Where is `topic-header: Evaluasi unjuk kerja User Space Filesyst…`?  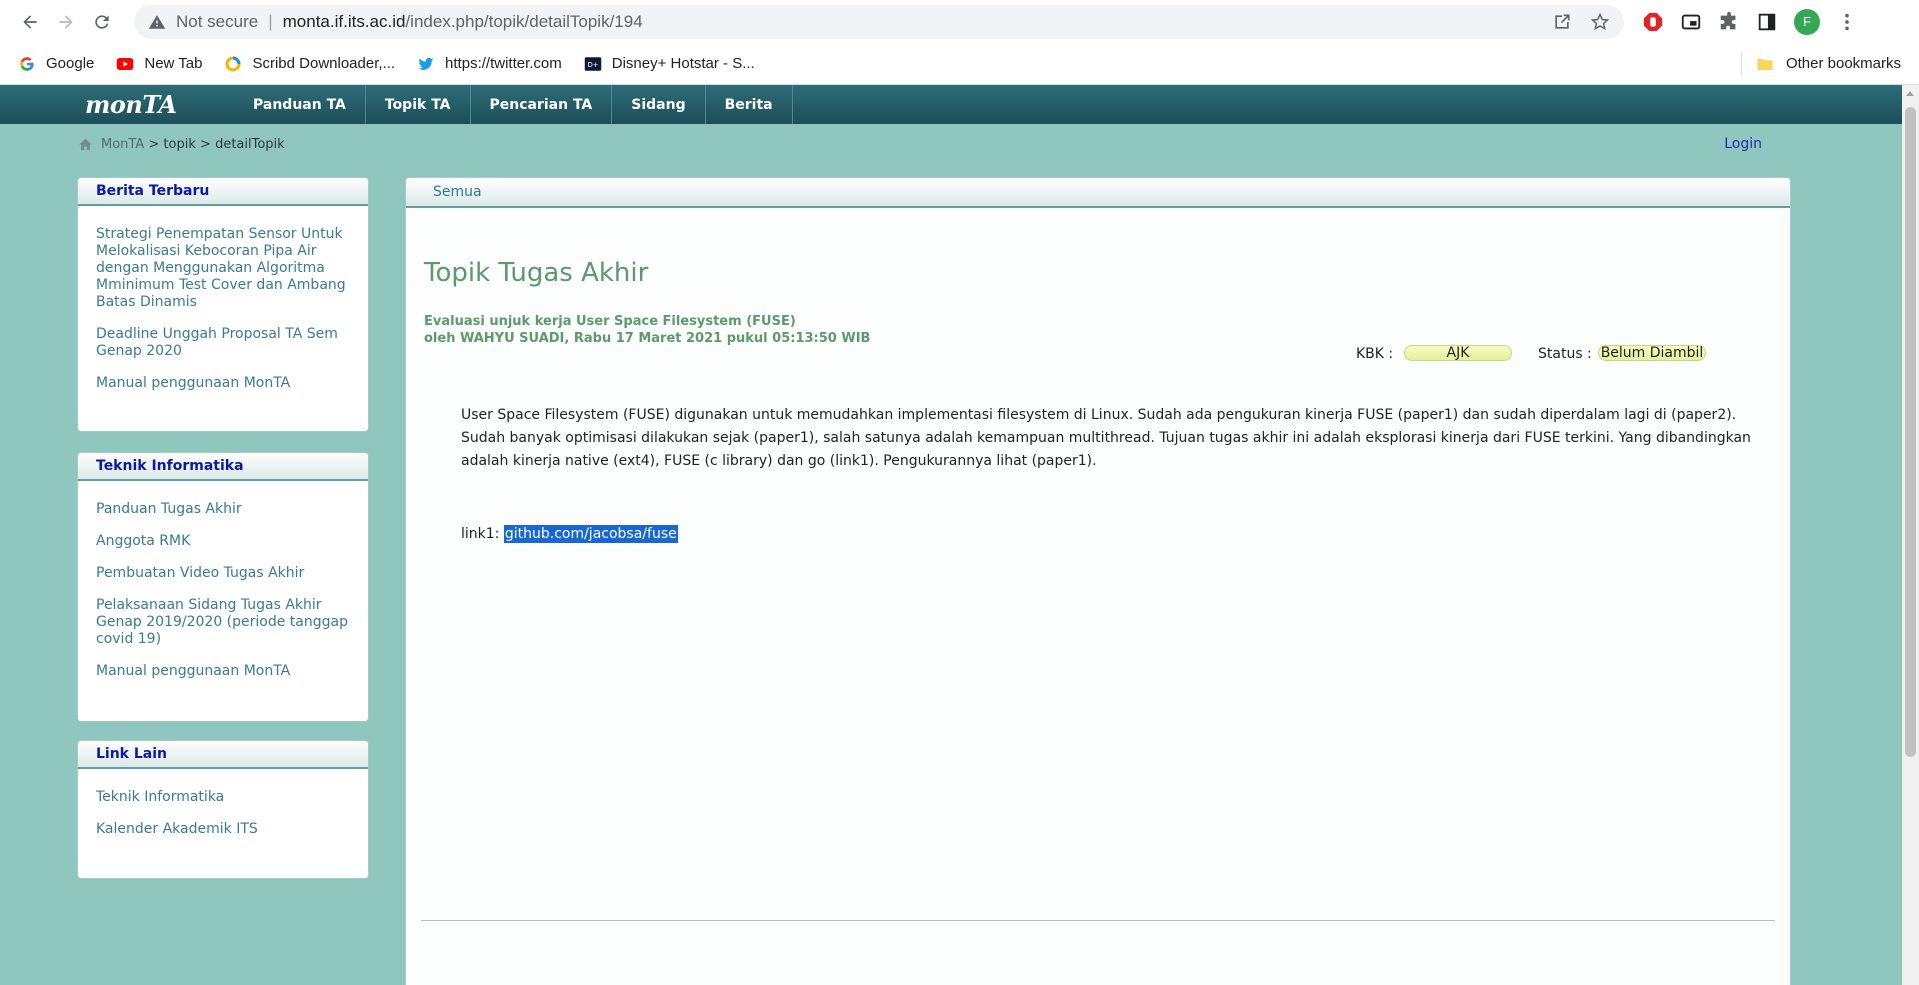
topic-header: Evaluasi unjuk kerja User Space Filesyst… is located at coordinates (647, 330).